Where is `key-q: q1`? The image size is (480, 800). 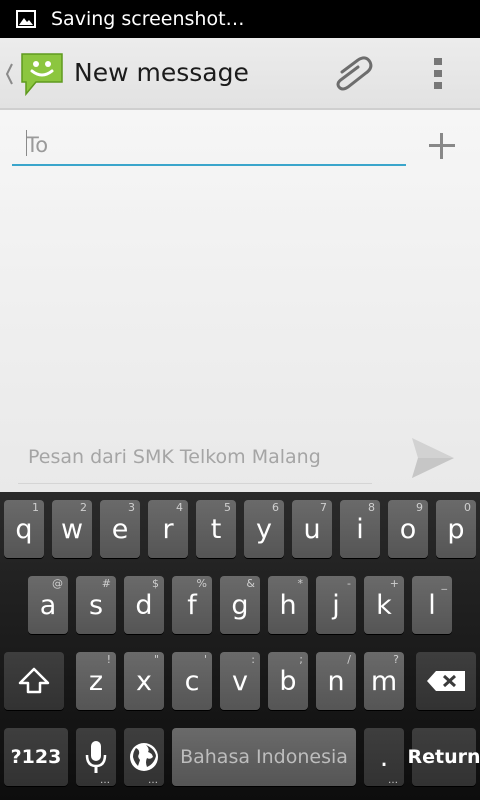
key-q: q1 is located at coordinates (24, 529).